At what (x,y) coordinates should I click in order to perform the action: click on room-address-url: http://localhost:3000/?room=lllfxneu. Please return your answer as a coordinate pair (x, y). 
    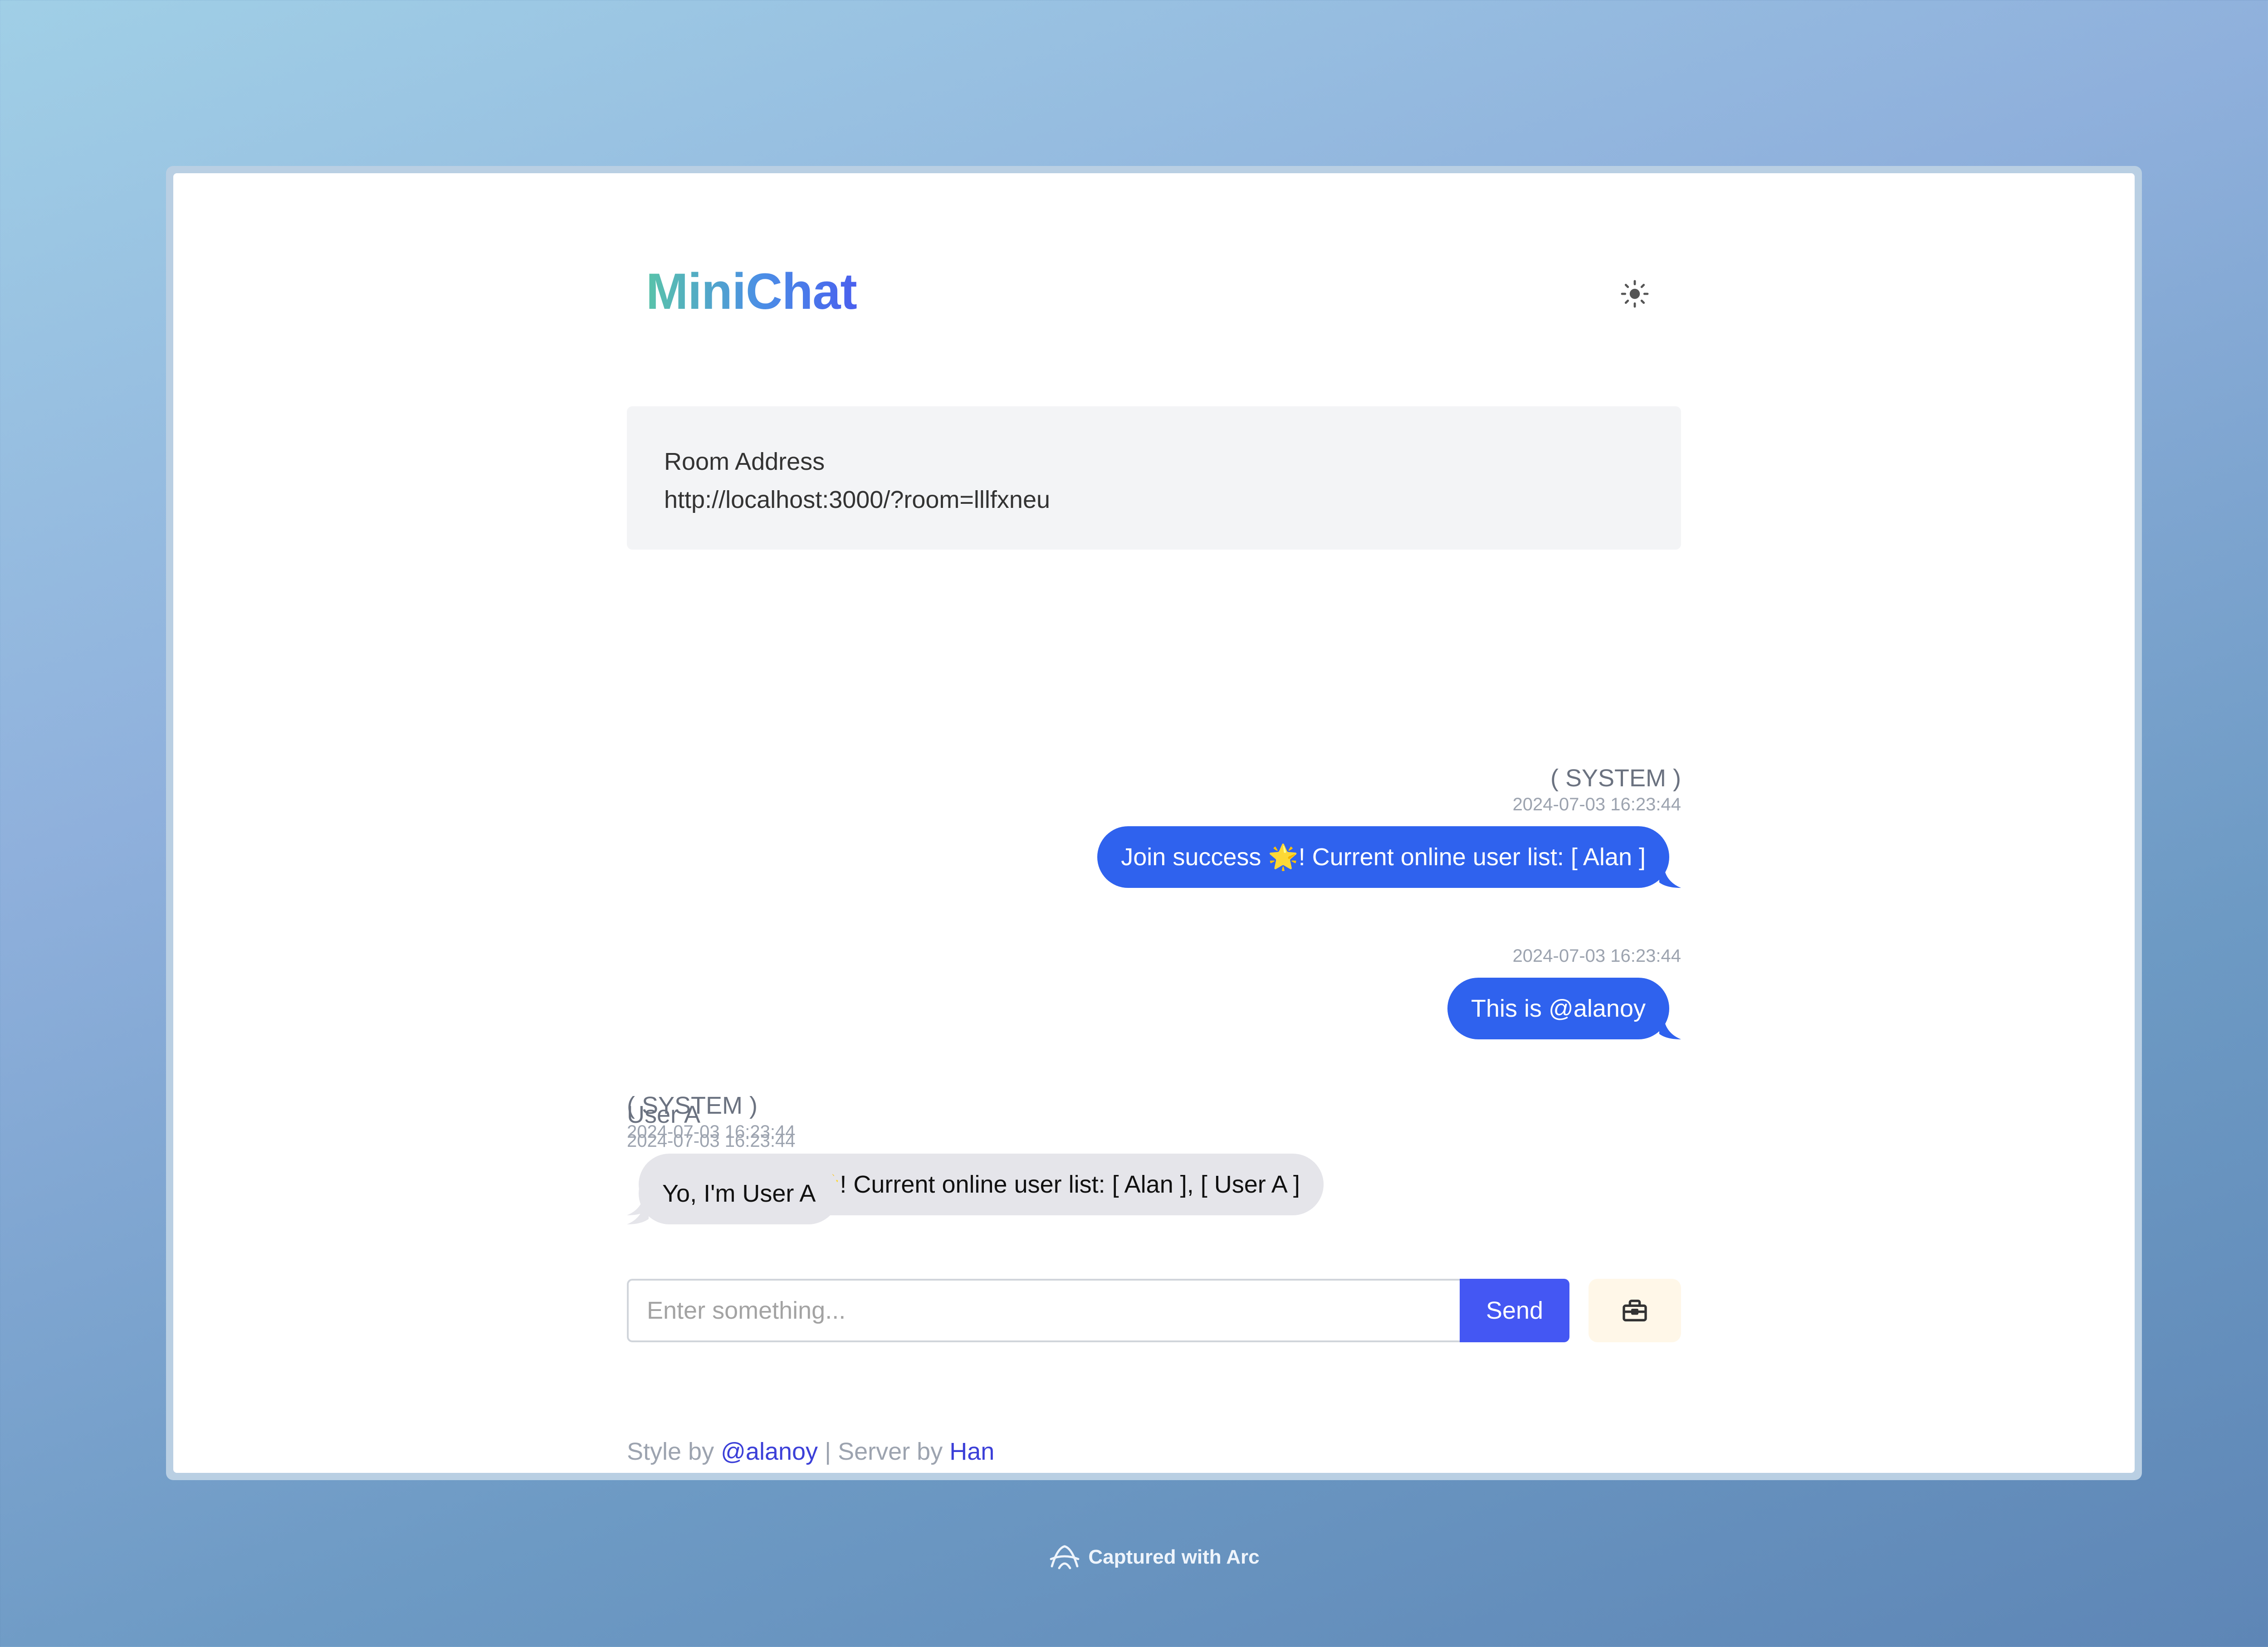
    Looking at the image, I should click on (1172, 500).